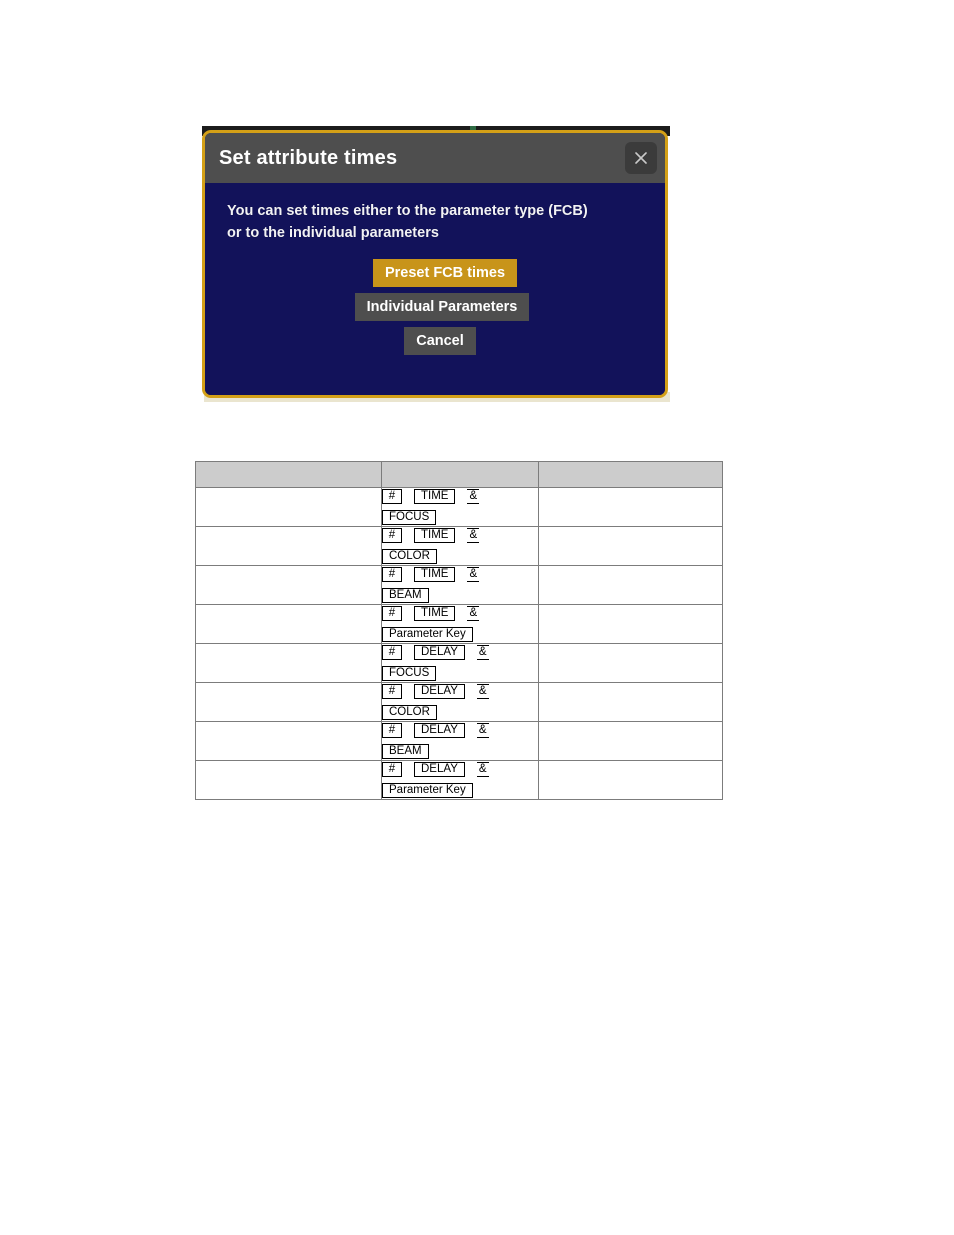  I want to click on close-icon, so click(641, 158).